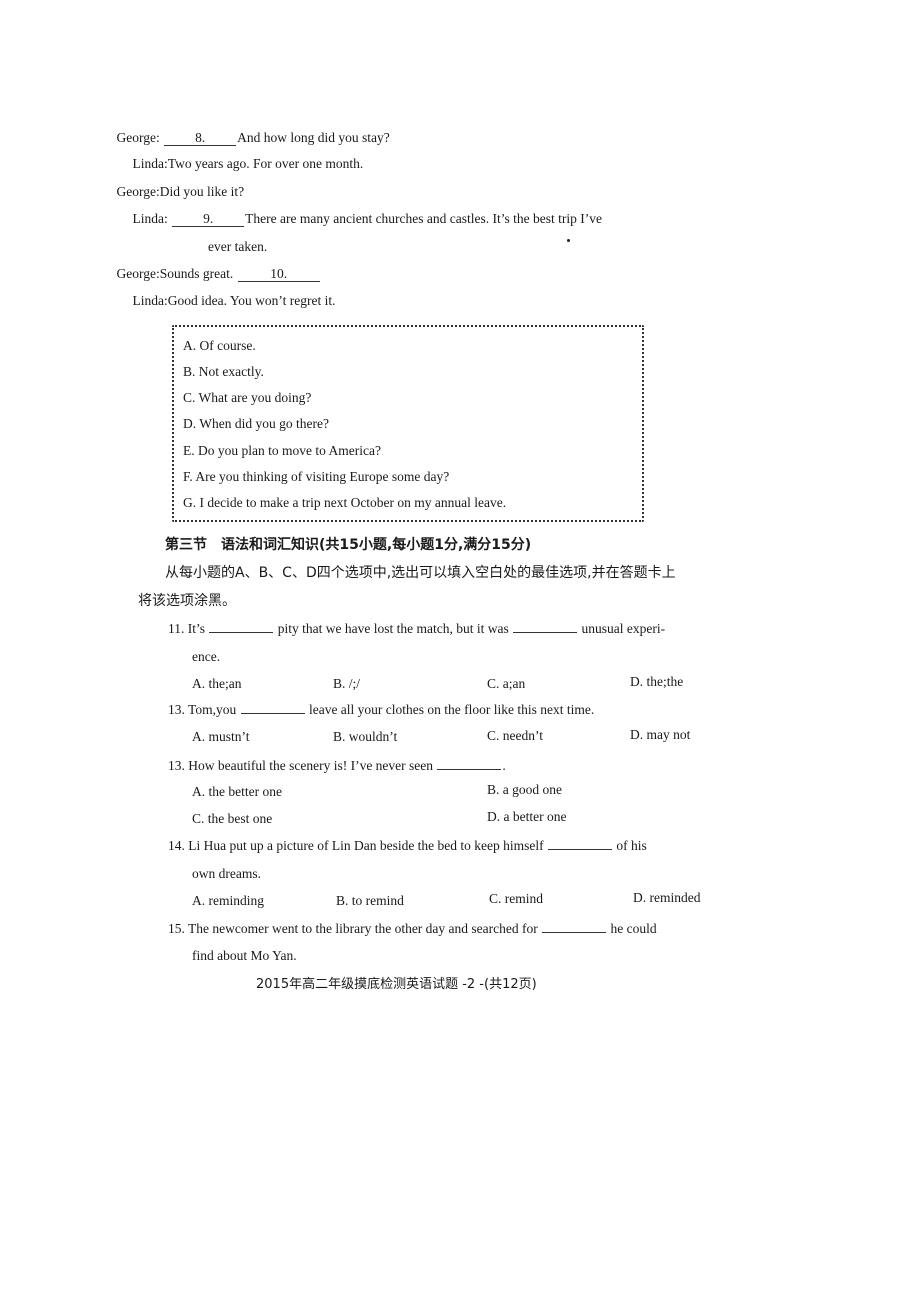 The width and height of the screenshot is (920, 1302). What do you see at coordinates (568, 240) in the screenshot?
I see `scan-speck` at bounding box center [568, 240].